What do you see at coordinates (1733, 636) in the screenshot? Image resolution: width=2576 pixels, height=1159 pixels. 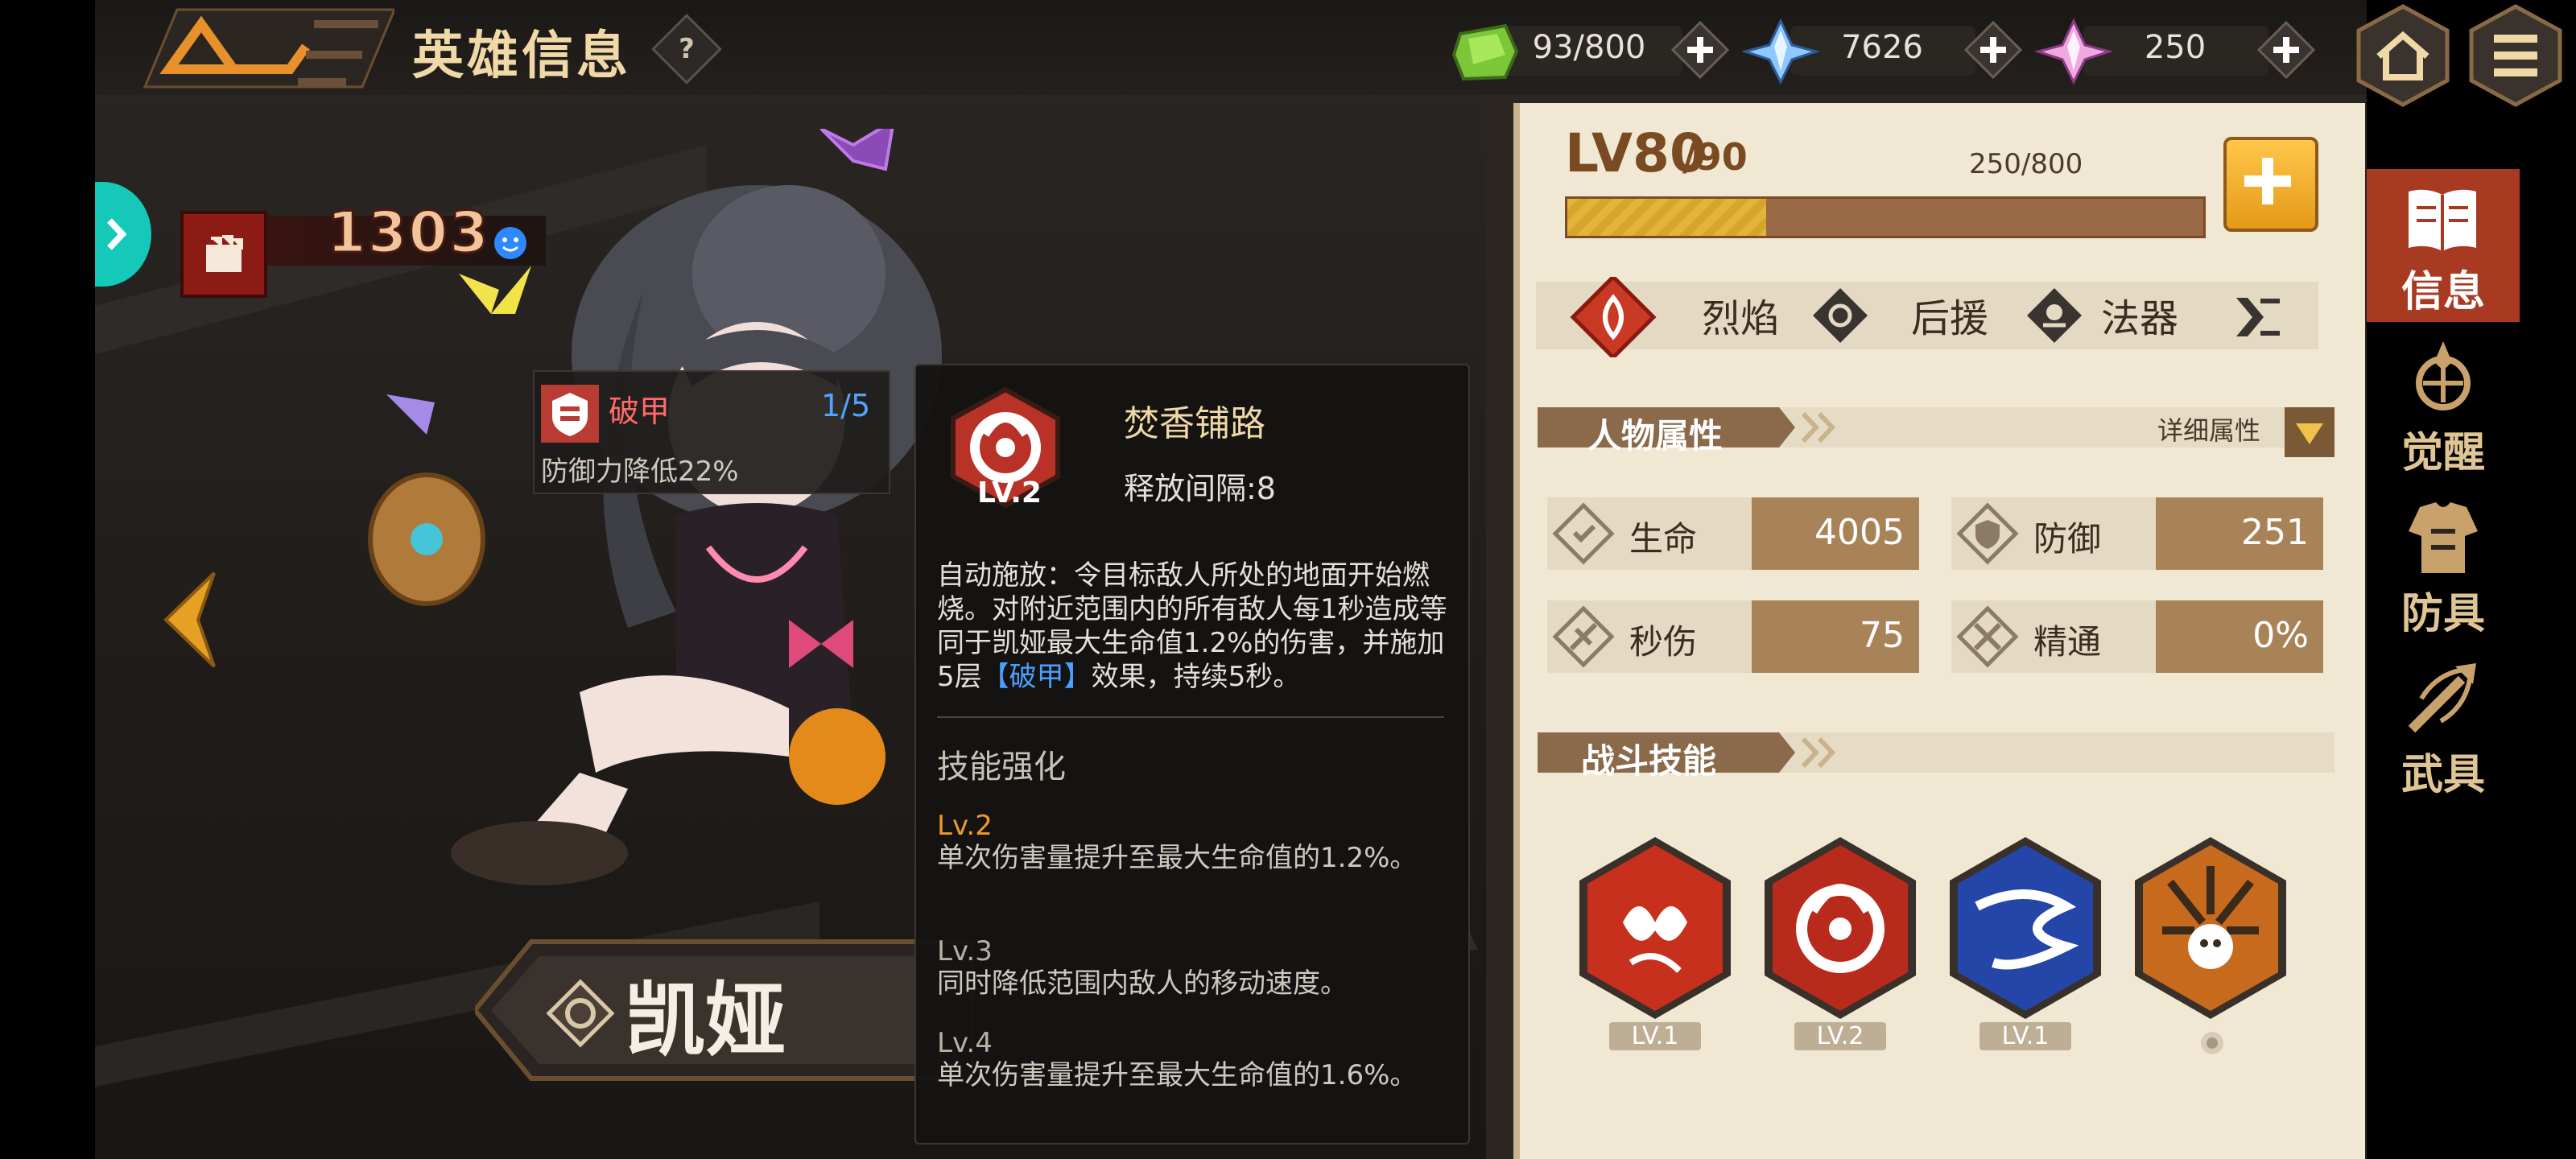 I see `attr-dps: 秒伤 75` at bounding box center [1733, 636].